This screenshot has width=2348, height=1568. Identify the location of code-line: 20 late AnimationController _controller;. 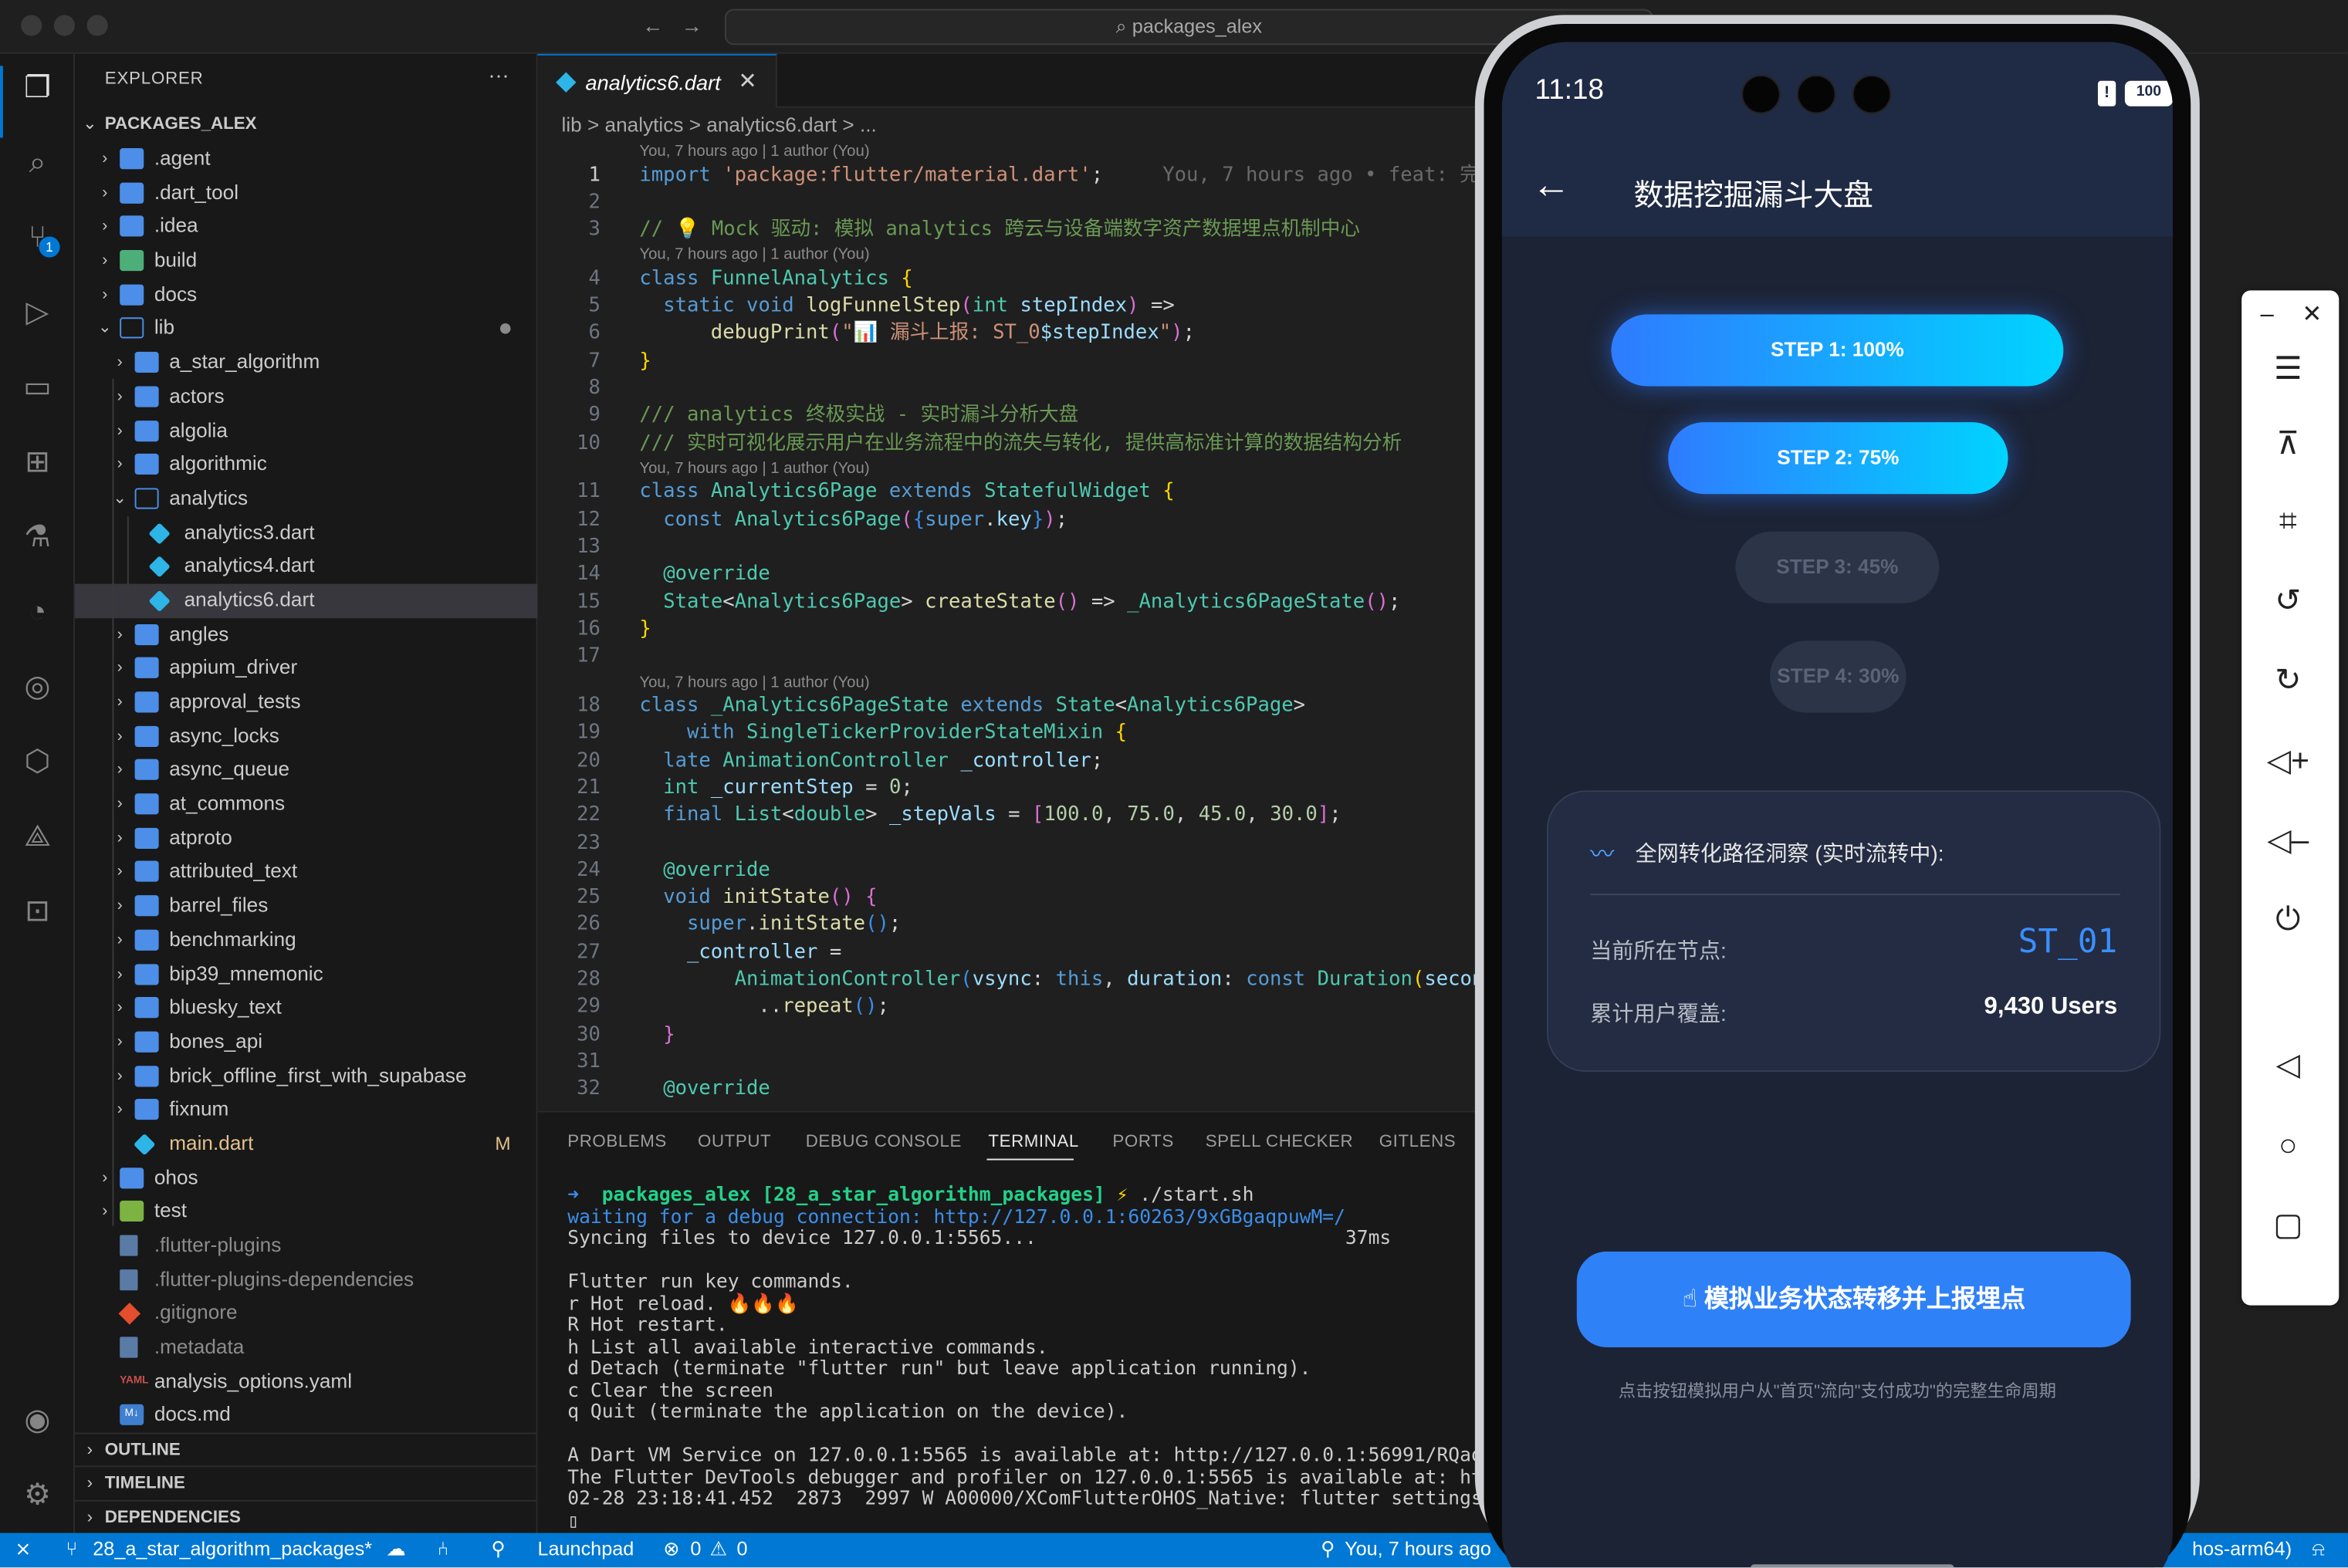
(1008, 761).